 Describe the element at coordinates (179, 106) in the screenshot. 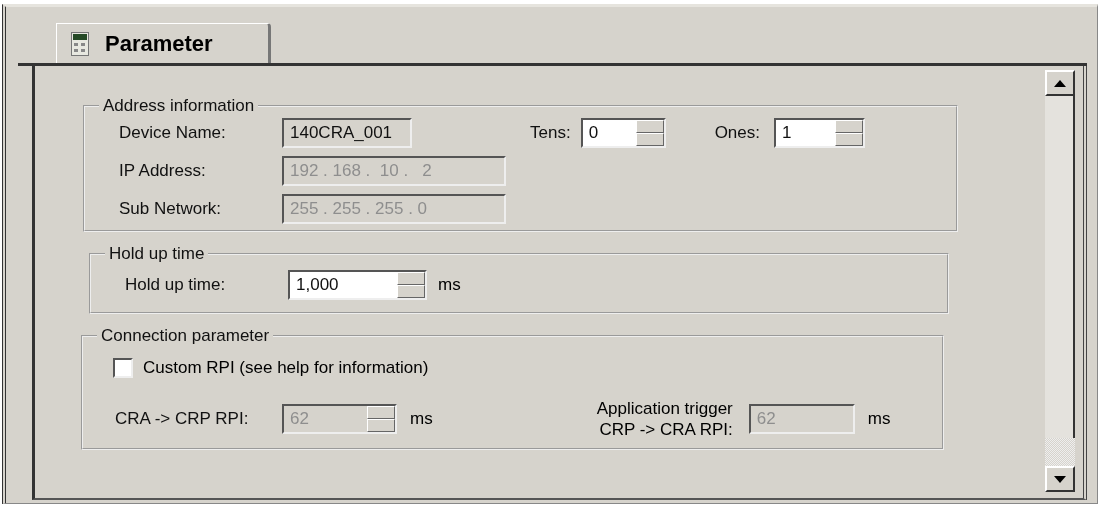

I see `group-title: Address information` at that location.